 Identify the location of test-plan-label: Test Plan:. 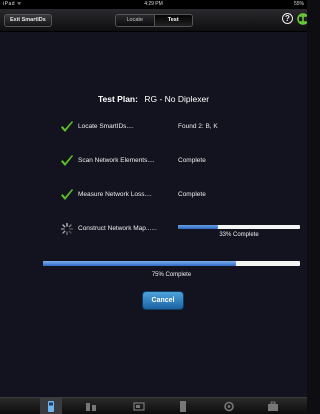
(117, 99).